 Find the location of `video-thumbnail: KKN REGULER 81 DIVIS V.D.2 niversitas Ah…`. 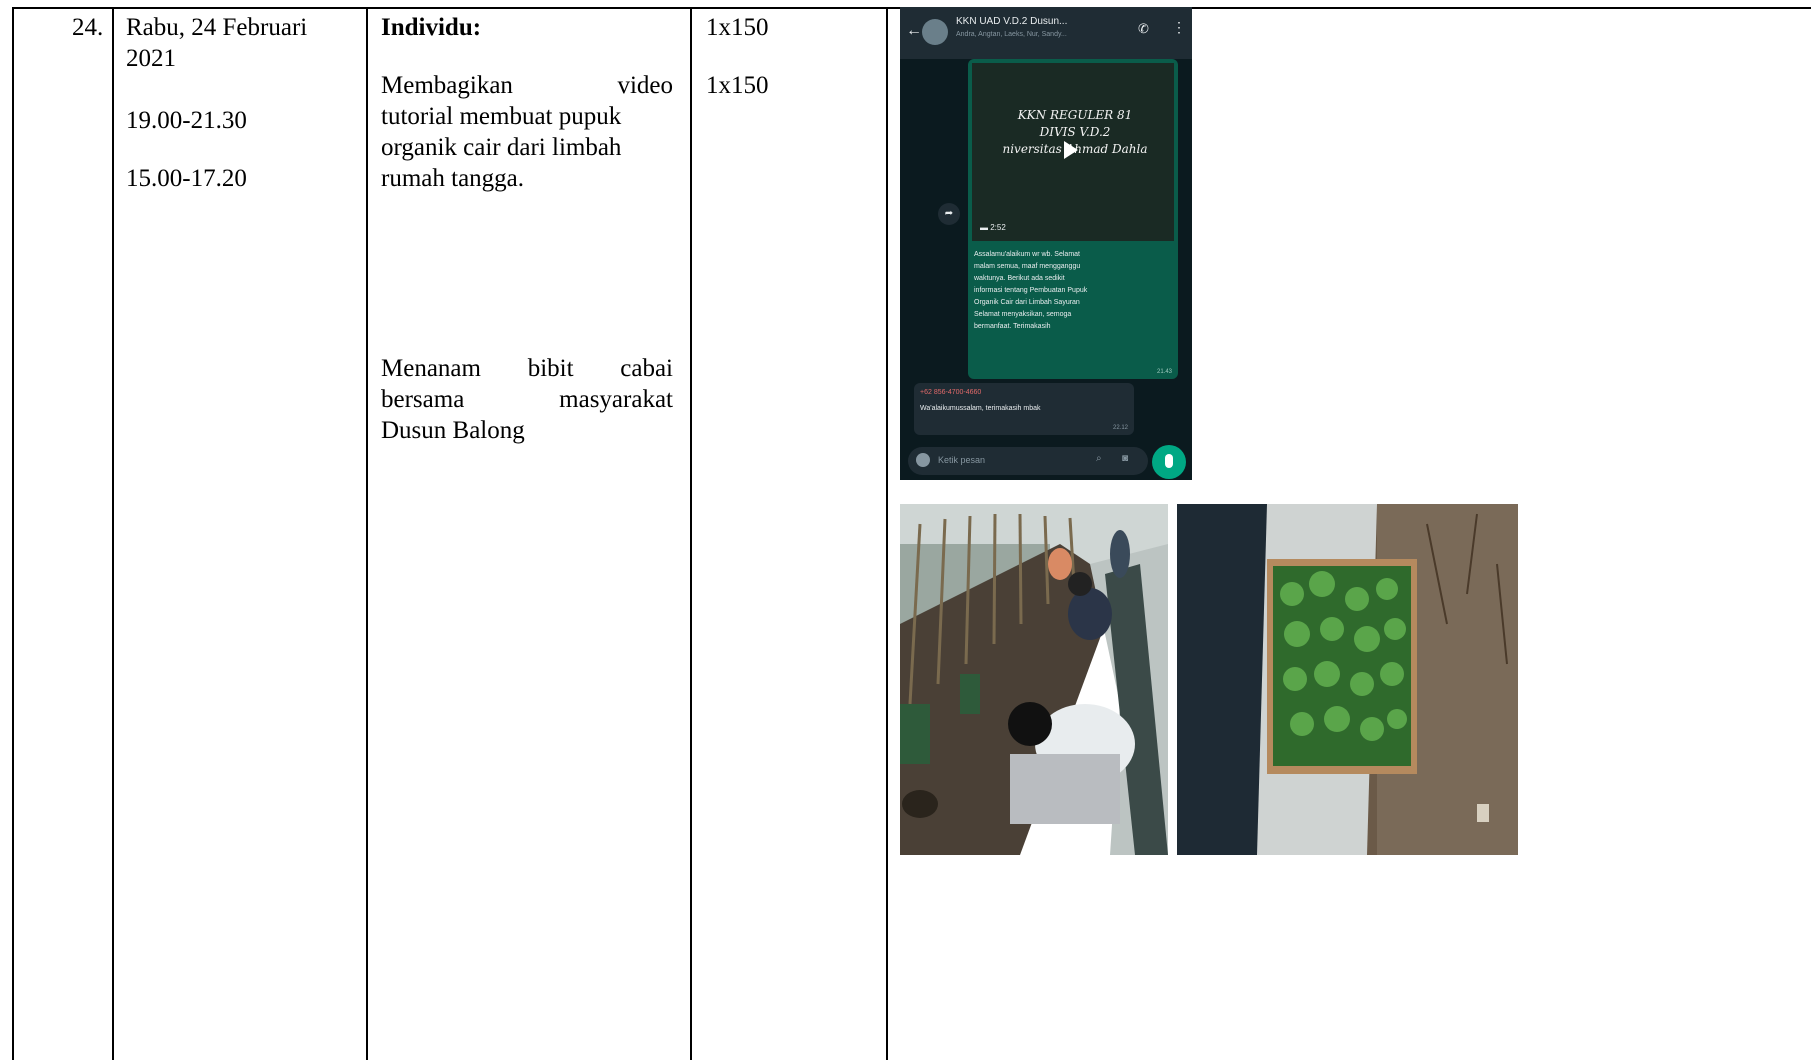

video-thumbnail: KKN REGULER 81 DIVIS V.D.2 niversitas Ah… is located at coordinates (1073, 152).